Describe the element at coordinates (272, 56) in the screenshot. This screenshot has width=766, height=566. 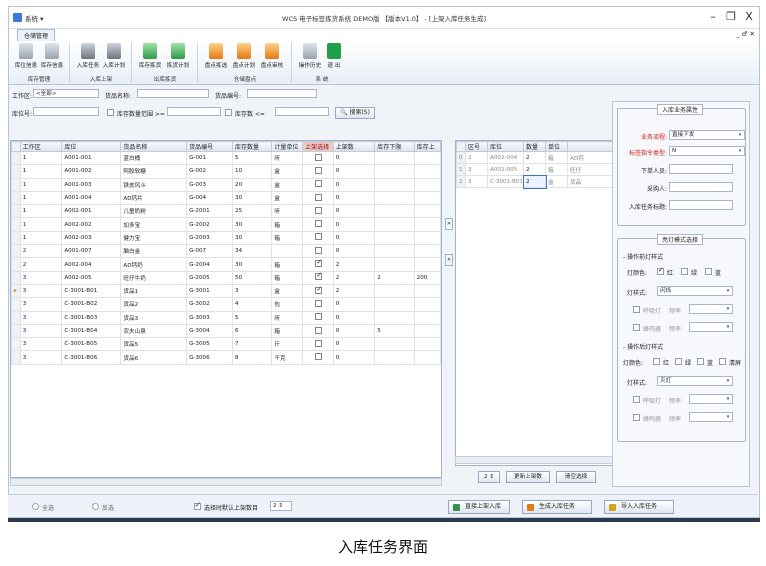
I see `inventory-audit-button: 盘点审核` at that location.